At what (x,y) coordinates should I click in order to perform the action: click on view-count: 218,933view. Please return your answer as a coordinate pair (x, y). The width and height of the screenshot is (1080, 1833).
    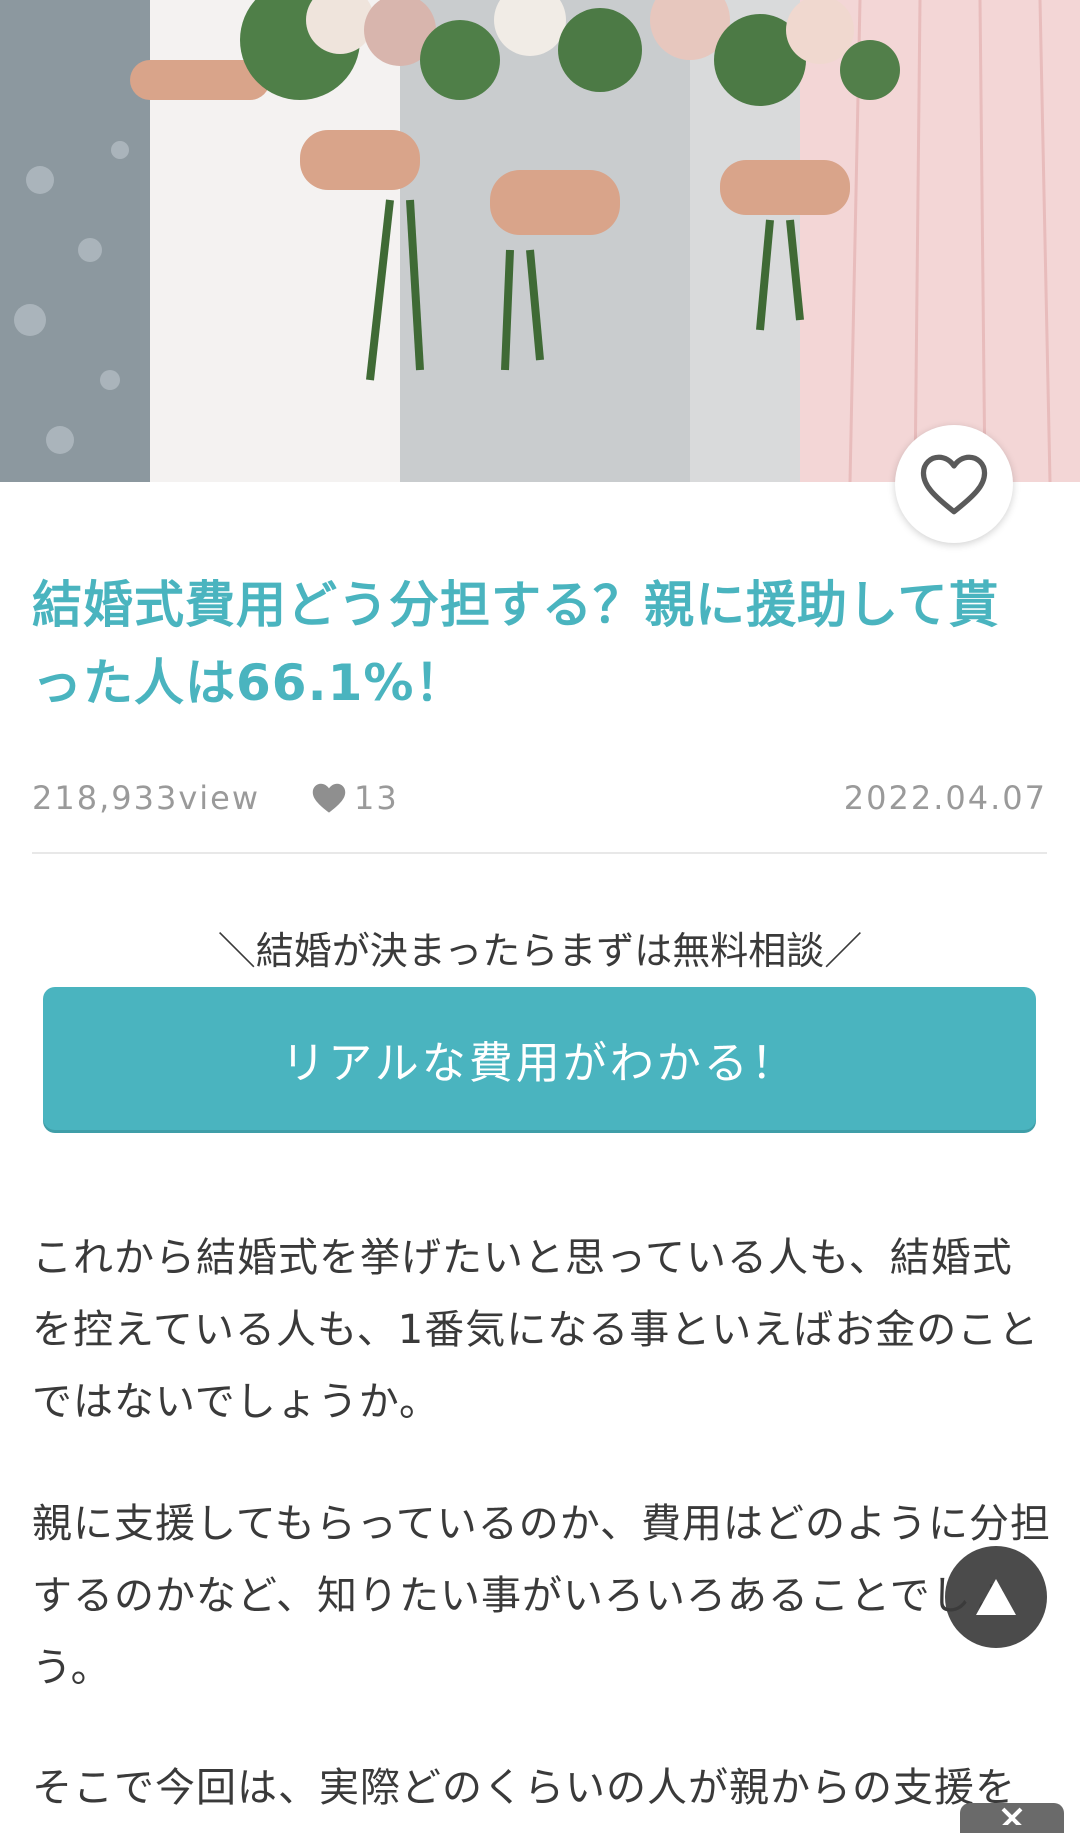
    Looking at the image, I should click on (146, 798).